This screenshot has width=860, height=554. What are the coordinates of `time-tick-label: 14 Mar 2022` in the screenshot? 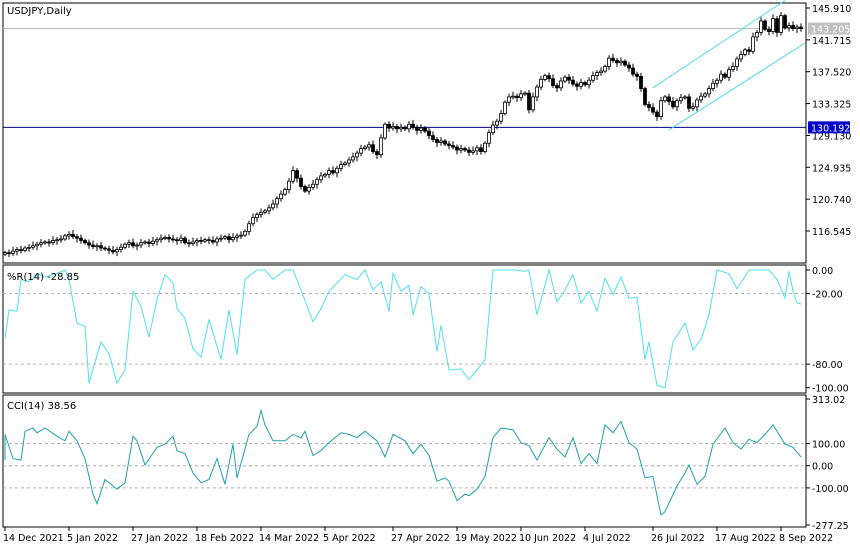 It's located at (289, 538).